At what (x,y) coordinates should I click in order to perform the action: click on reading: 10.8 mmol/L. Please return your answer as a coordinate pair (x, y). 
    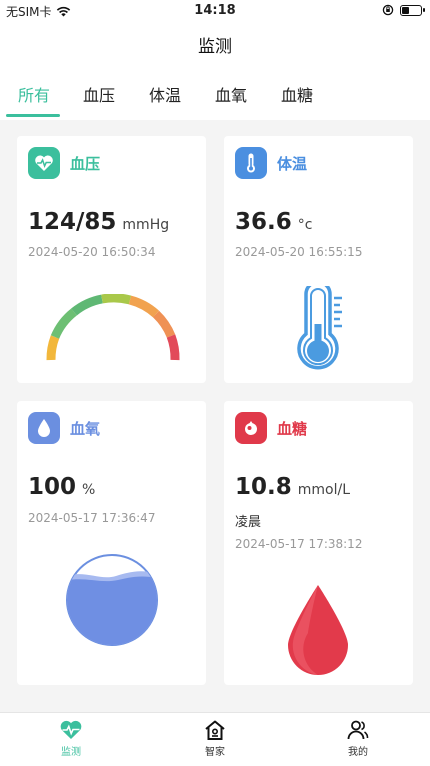
    Looking at the image, I should click on (292, 487).